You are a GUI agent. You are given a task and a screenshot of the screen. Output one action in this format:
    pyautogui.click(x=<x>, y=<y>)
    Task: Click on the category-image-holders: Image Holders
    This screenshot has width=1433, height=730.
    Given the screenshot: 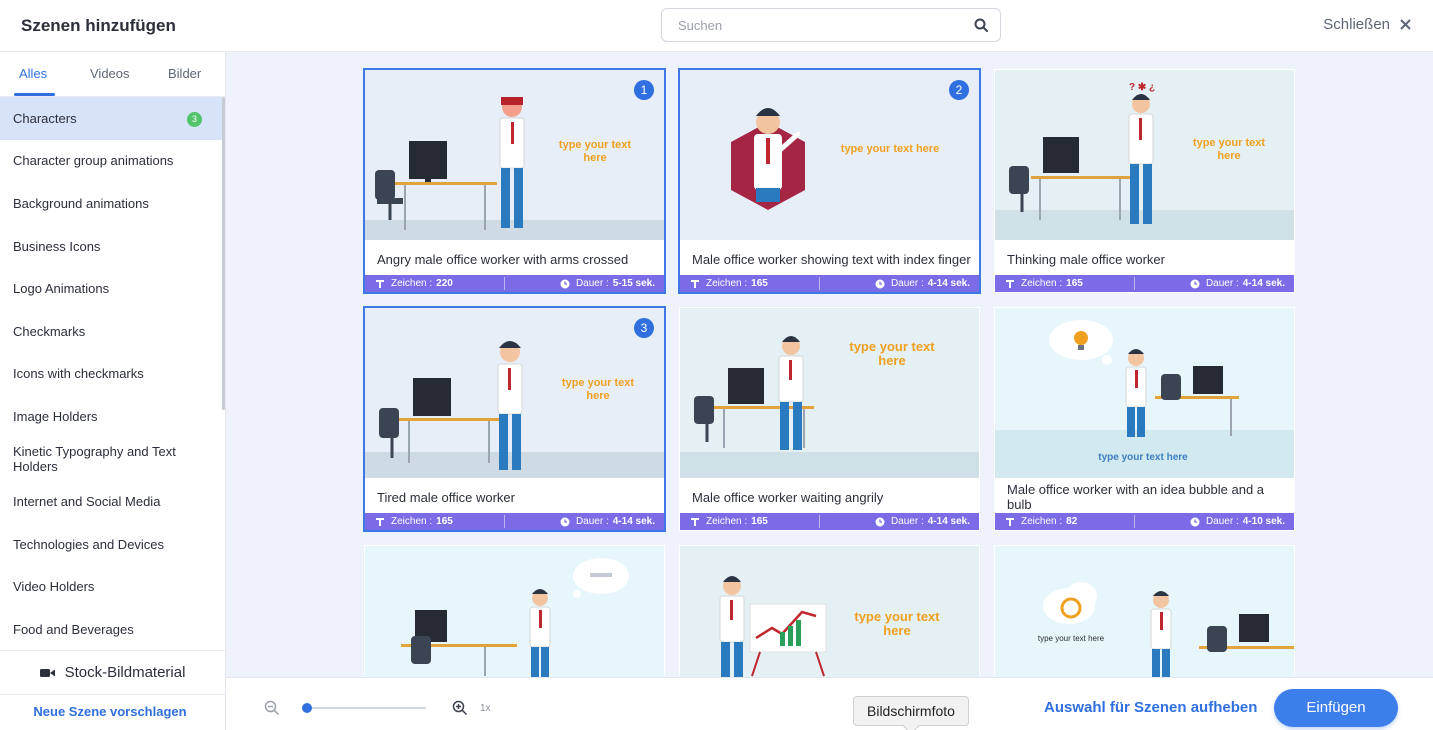 What is the action you would take?
    pyautogui.click(x=111, y=416)
    